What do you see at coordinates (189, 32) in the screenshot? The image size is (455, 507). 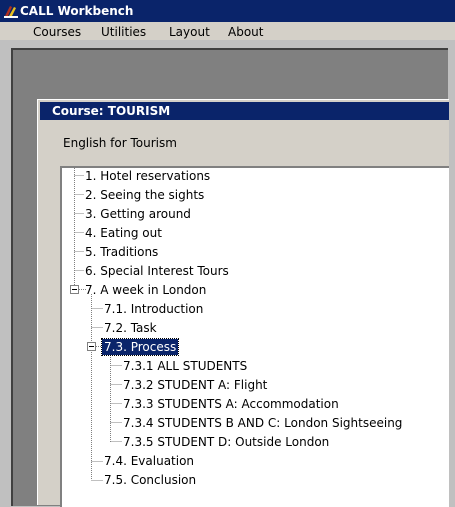 I see `menu-layout: Layout` at bounding box center [189, 32].